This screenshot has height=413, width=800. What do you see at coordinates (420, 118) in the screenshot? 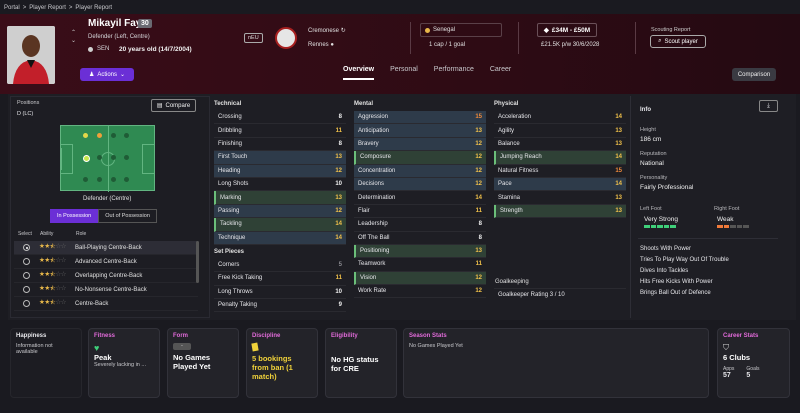
I see `attribute-row: Aggression 15` at bounding box center [420, 118].